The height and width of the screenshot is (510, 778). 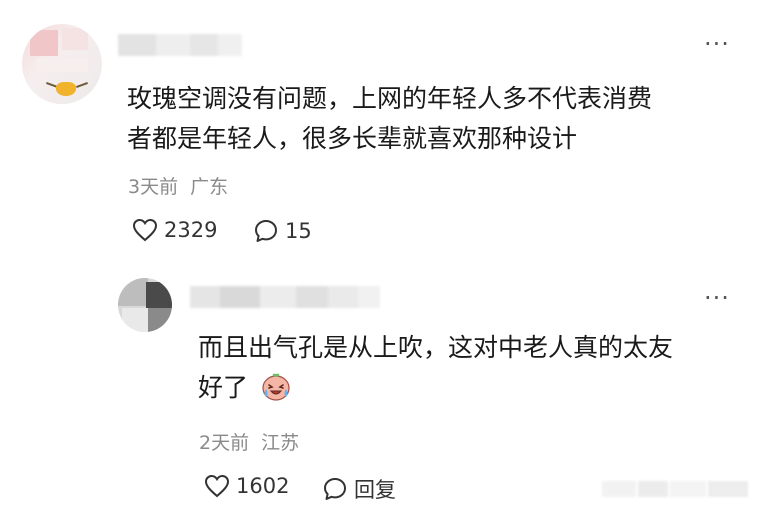 What do you see at coordinates (677, 490) in the screenshot?
I see `watermark` at bounding box center [677, 490].